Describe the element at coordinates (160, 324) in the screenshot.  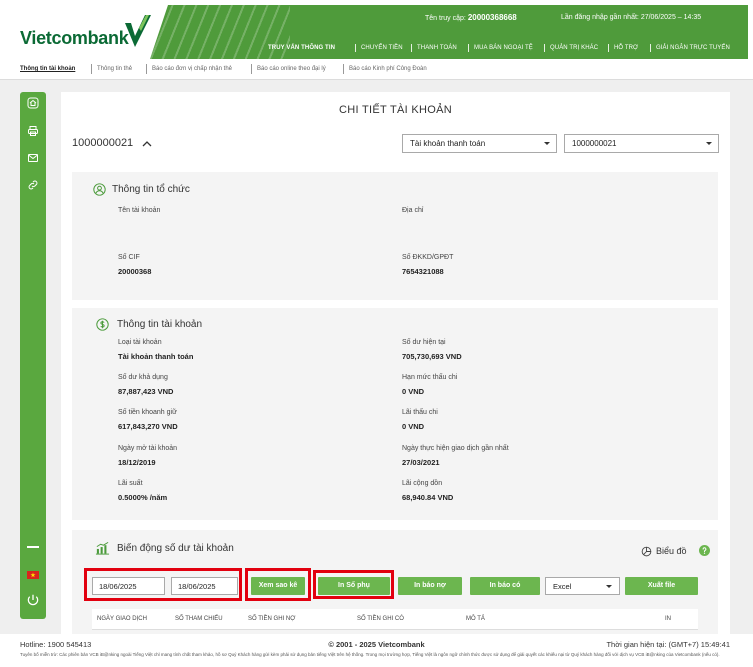
I see `account-info-title: Thông tin tài khoản` at that location.